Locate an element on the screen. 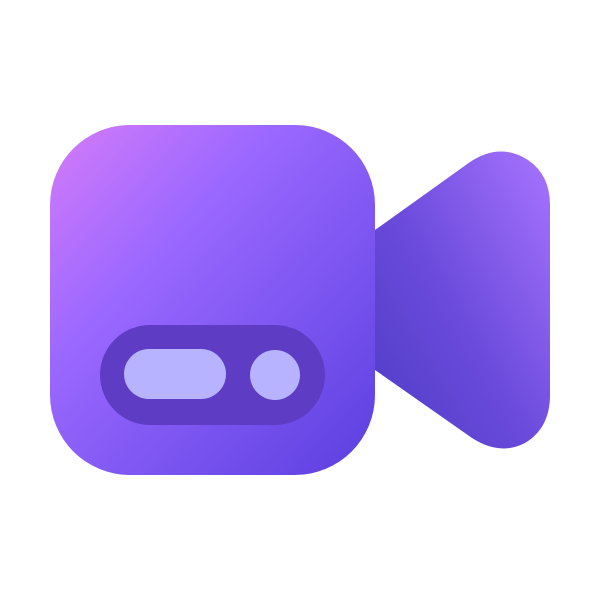  control-dot is located at coordinates (275, 375).